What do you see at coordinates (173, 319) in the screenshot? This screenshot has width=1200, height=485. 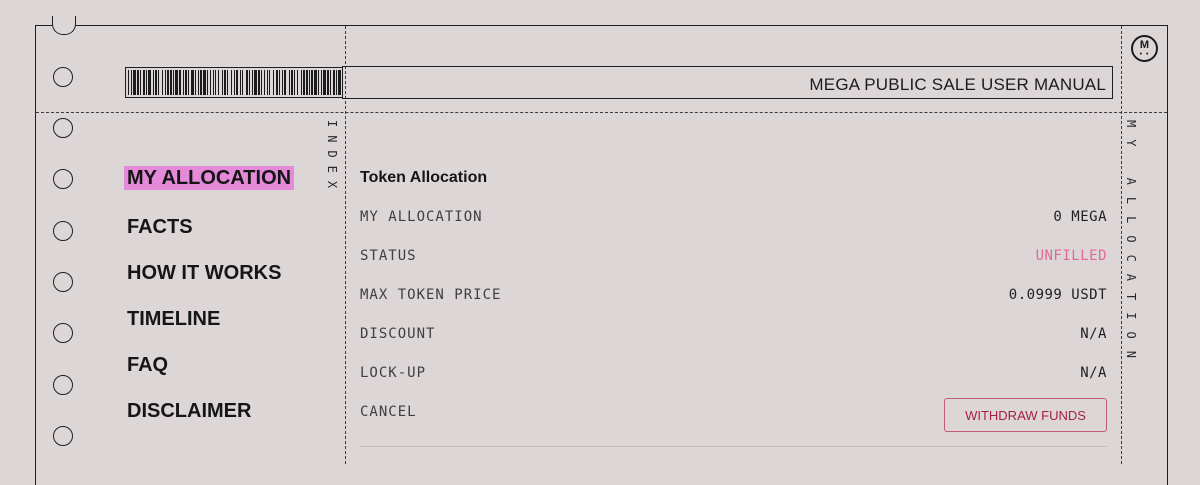 I see `nav-item-timeline: TIMELINE` at bounding box center [173, 319].